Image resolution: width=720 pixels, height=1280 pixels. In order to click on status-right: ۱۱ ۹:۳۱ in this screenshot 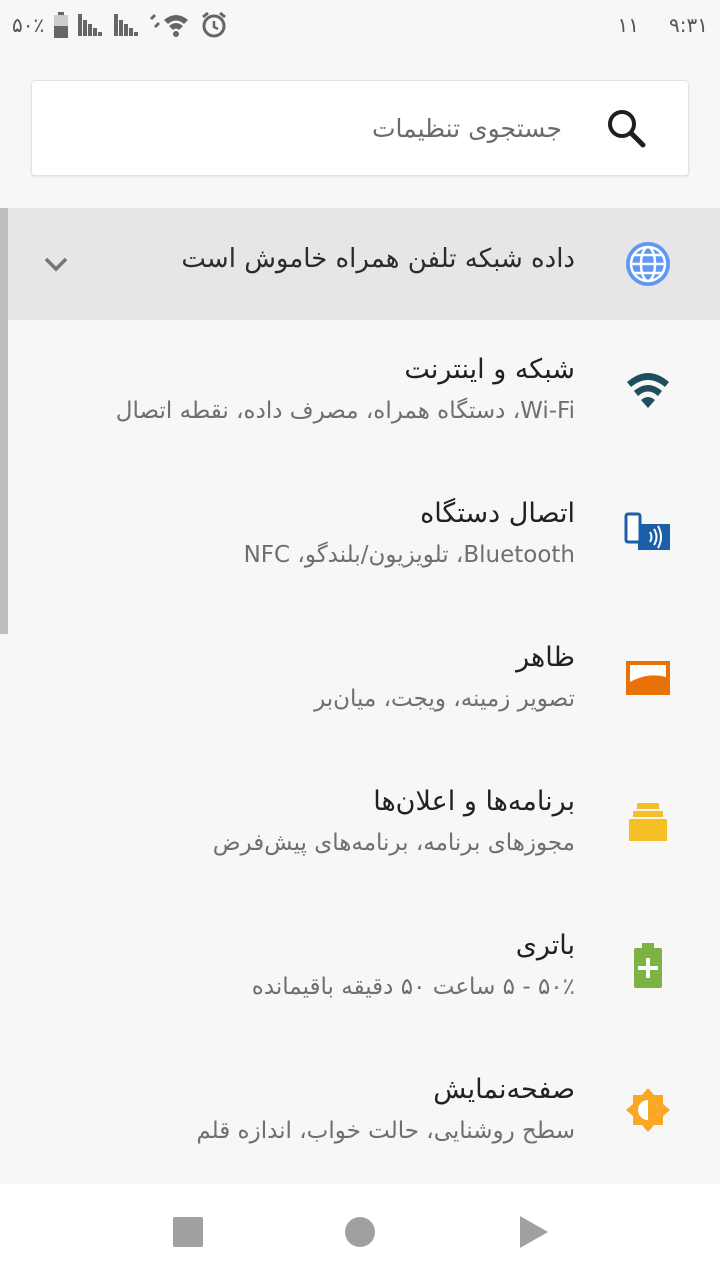, I will do `click(663, 25)`.